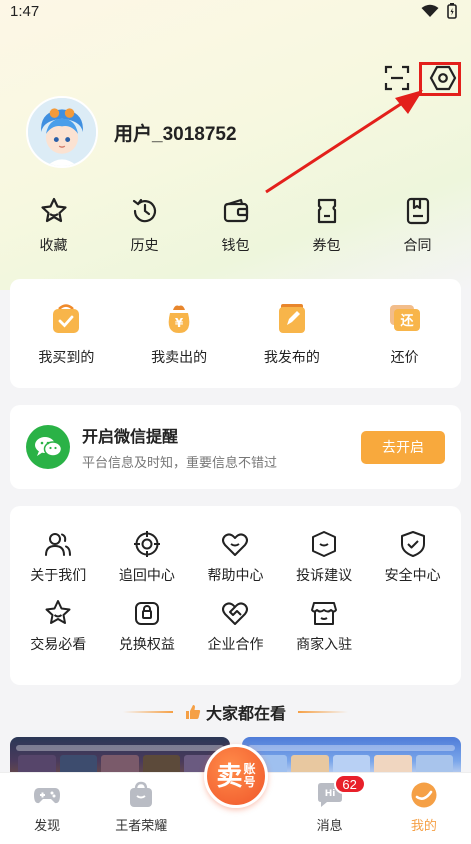  I want to click on gamepad-icon, so click(47, 796).